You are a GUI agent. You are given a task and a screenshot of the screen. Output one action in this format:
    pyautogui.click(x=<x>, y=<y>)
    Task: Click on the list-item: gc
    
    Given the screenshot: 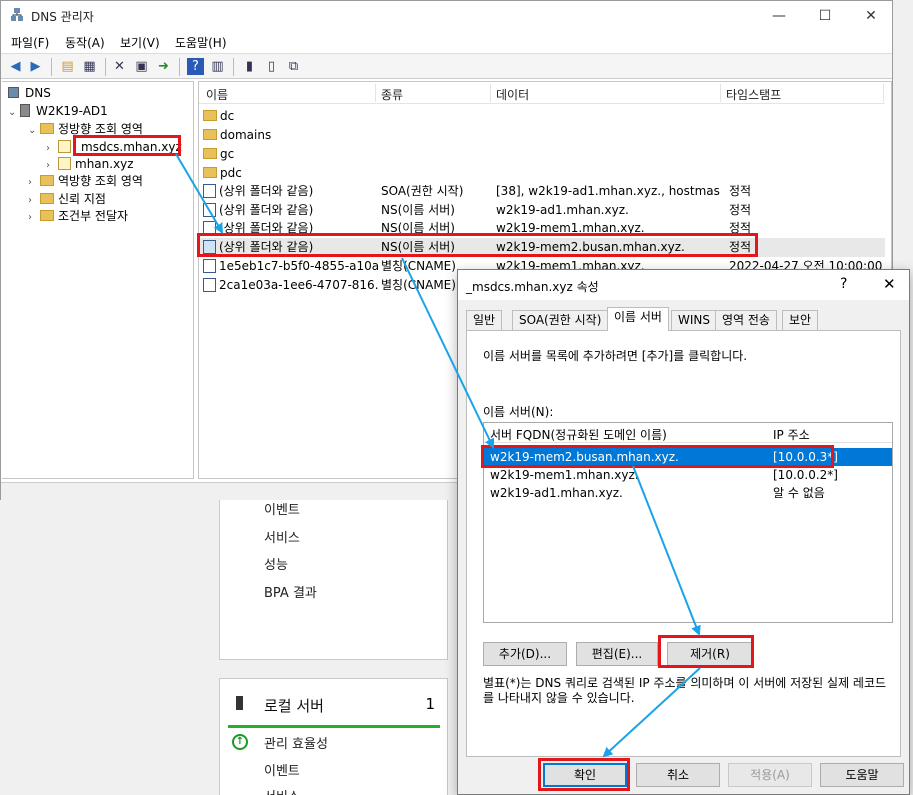 What is the action you would take?
    pyautogui.click(x=542, y=154)
    